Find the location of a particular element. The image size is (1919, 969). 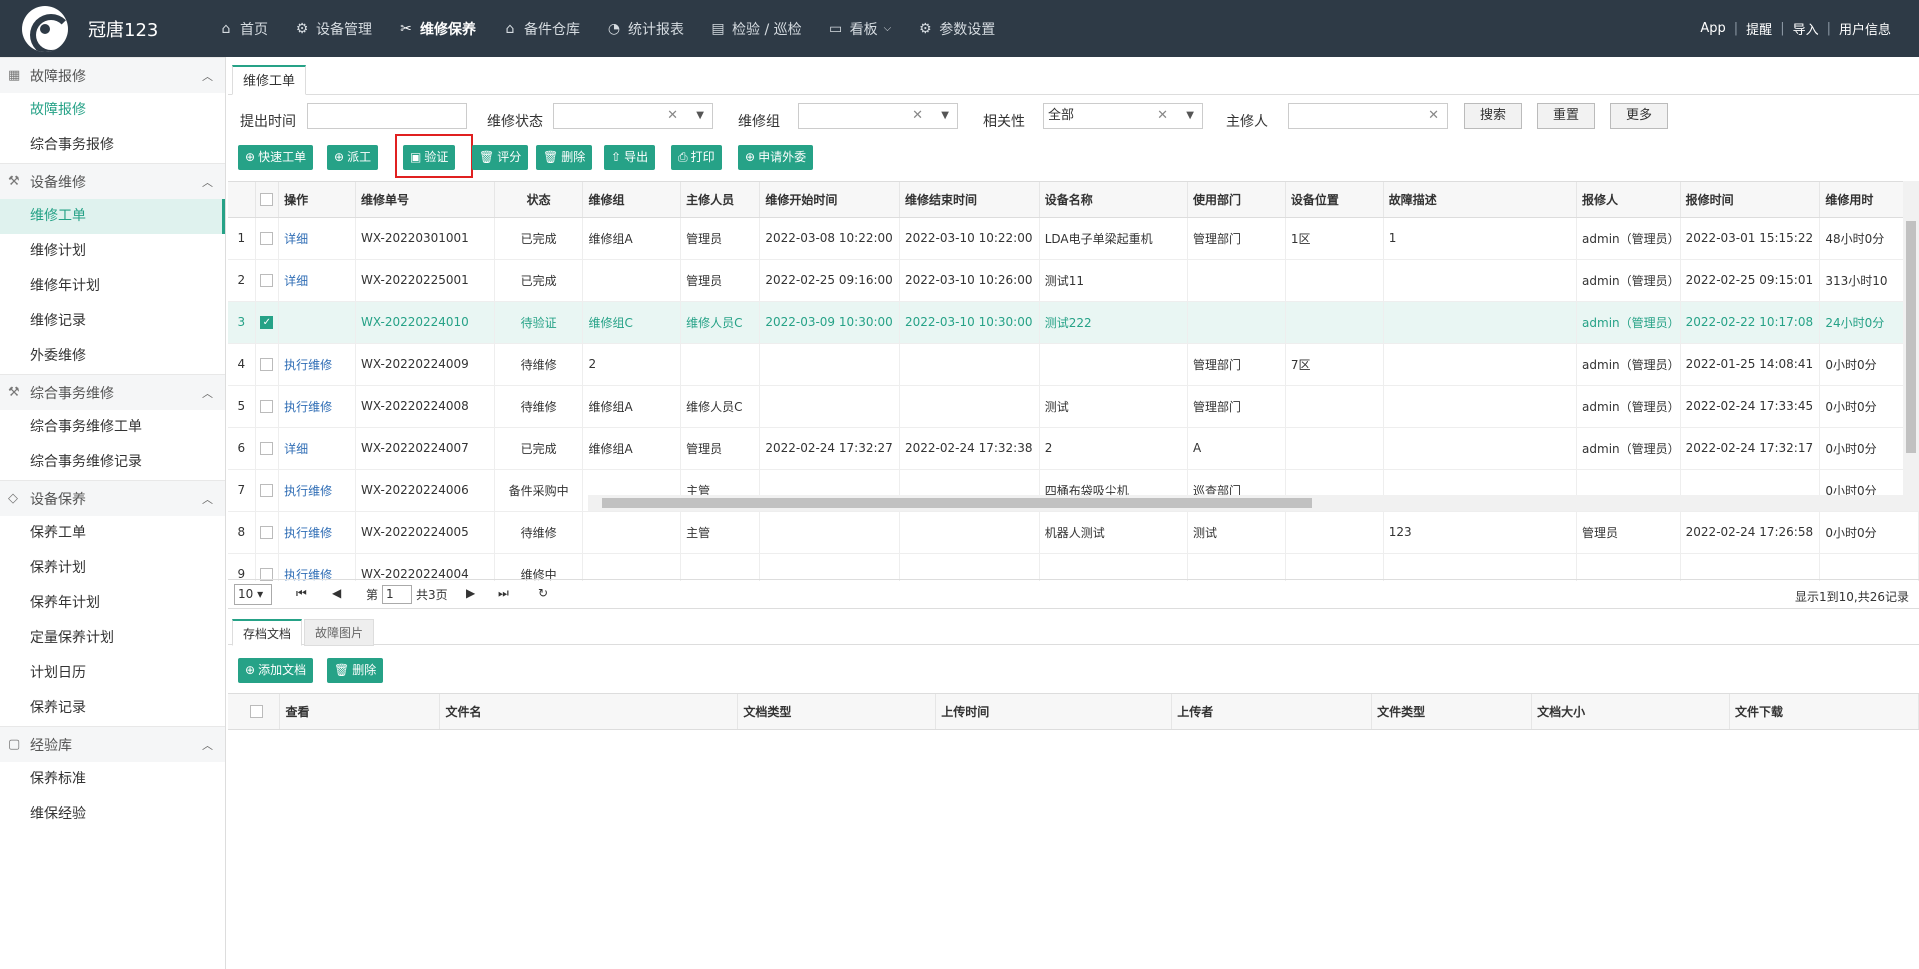

delete-button: 🗑 删除 is located at coordinates (564, 157).